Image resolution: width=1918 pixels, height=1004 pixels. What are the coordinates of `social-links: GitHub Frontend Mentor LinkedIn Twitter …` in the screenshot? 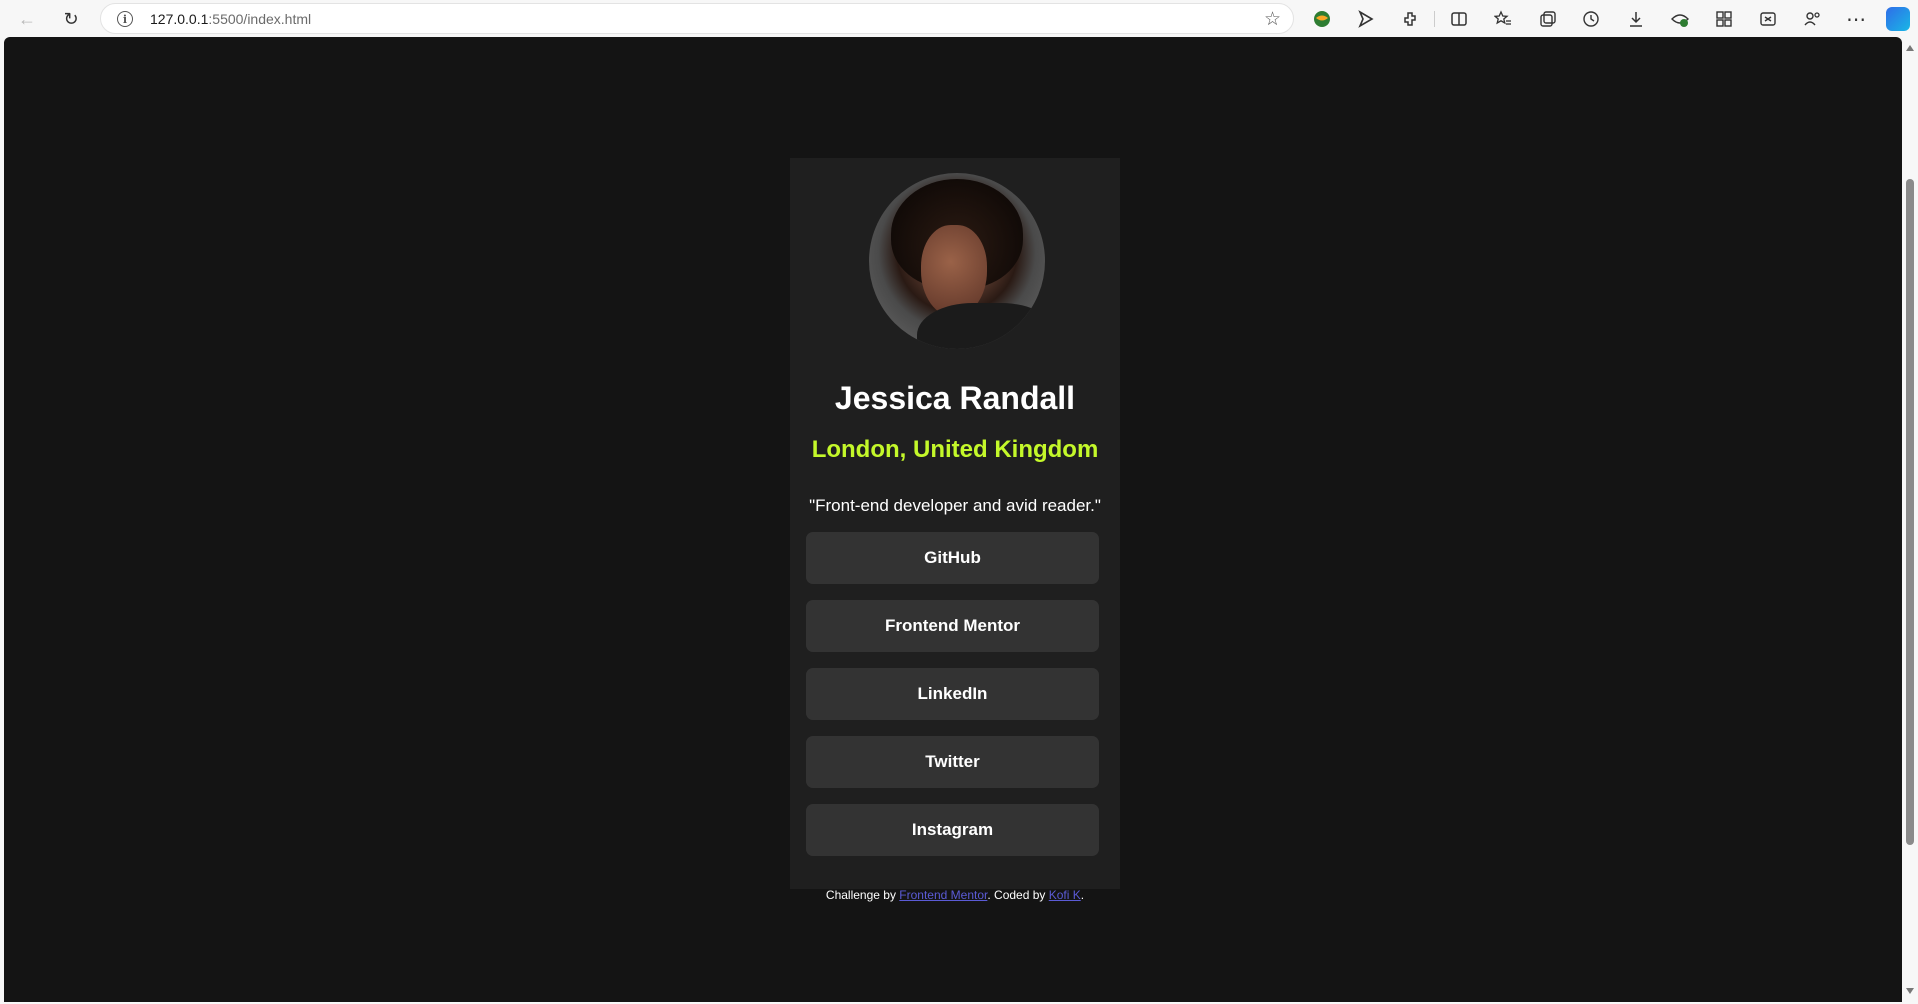 It's located at (952, 702).